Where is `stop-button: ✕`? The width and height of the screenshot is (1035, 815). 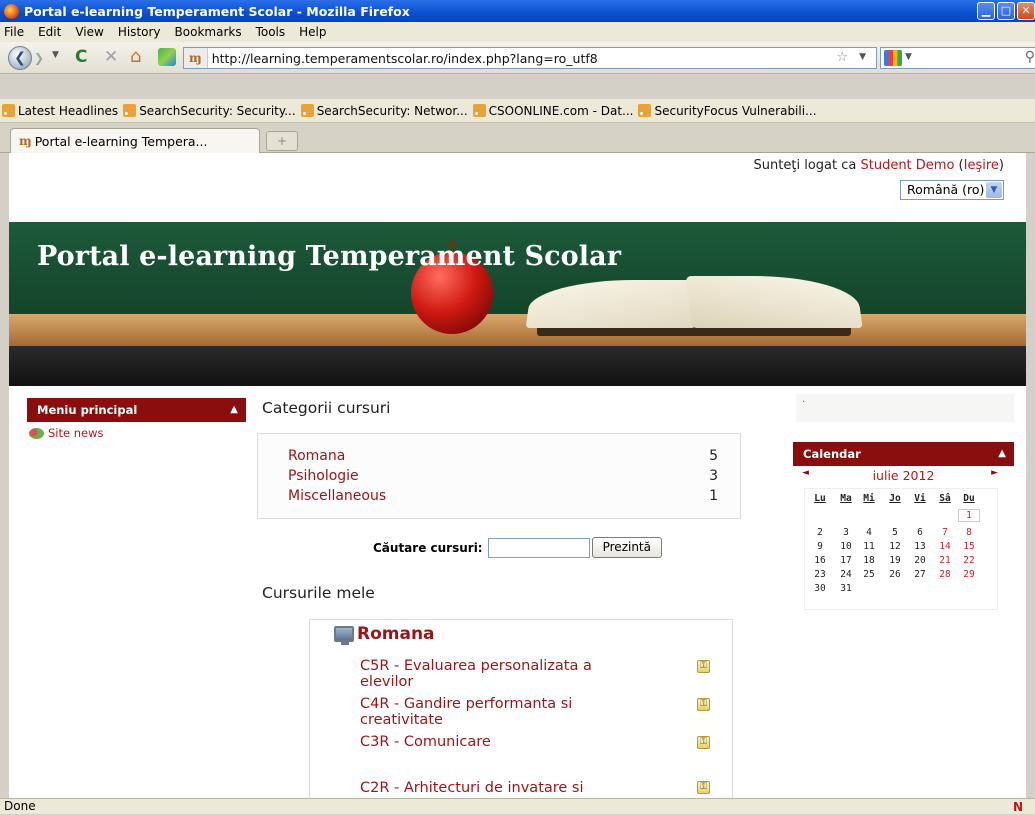
stop-button: ✕ is located at coordinates (111, 57).